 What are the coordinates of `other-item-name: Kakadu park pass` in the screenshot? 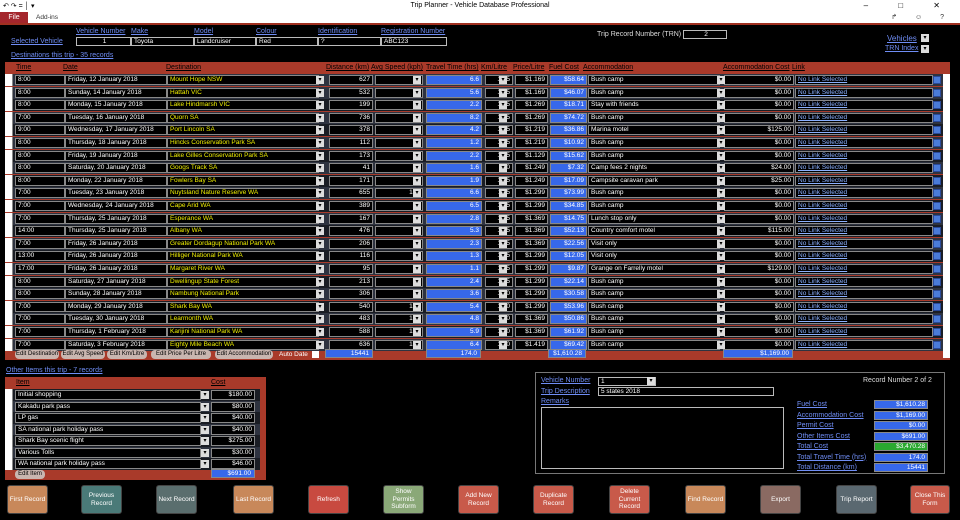 It's located at (108, 406).